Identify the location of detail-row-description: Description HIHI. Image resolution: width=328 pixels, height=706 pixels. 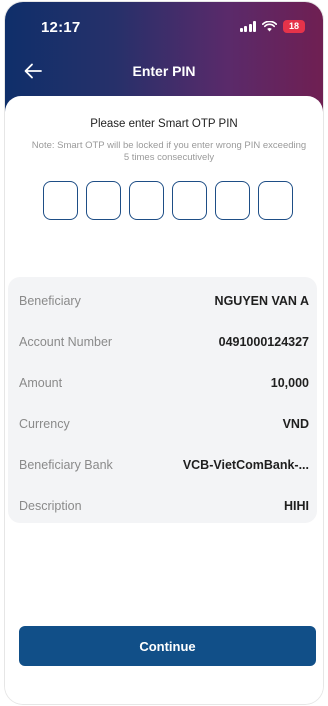
(162, 507).